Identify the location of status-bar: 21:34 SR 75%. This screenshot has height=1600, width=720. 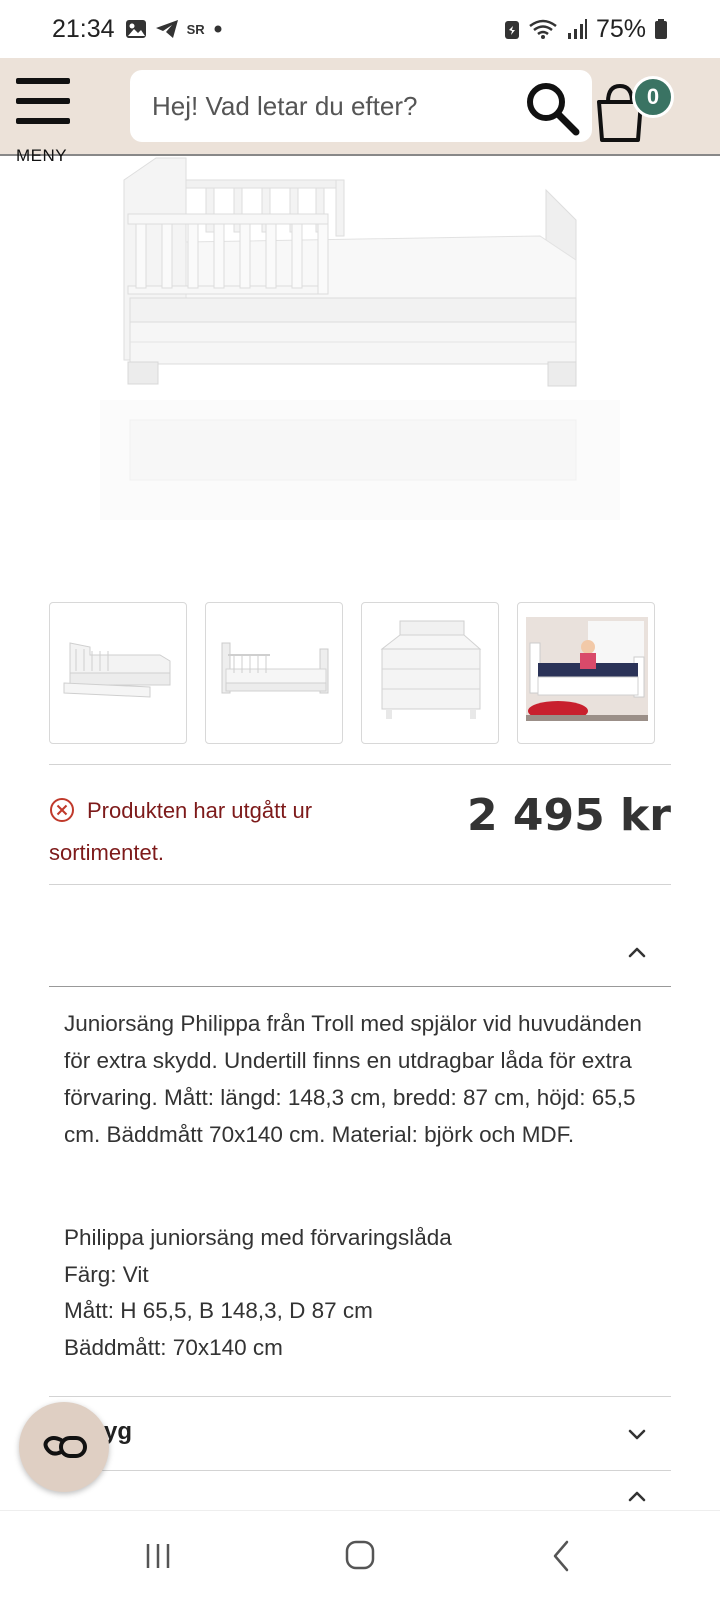
(360, 29).